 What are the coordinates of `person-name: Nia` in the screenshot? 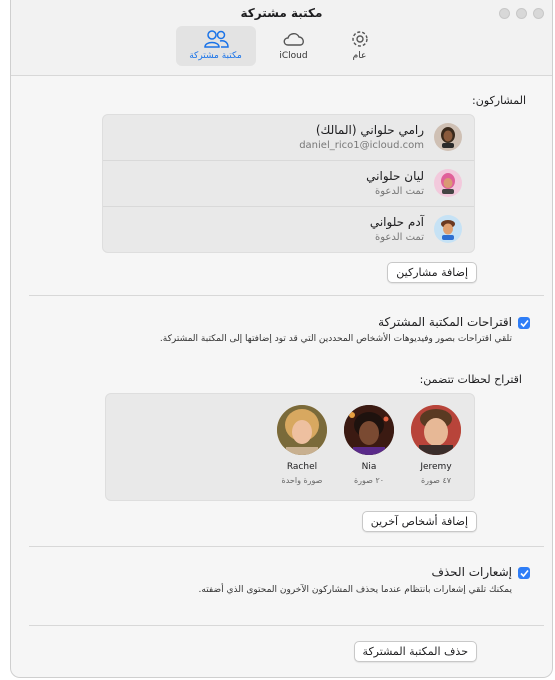 It's located at (369, 467).